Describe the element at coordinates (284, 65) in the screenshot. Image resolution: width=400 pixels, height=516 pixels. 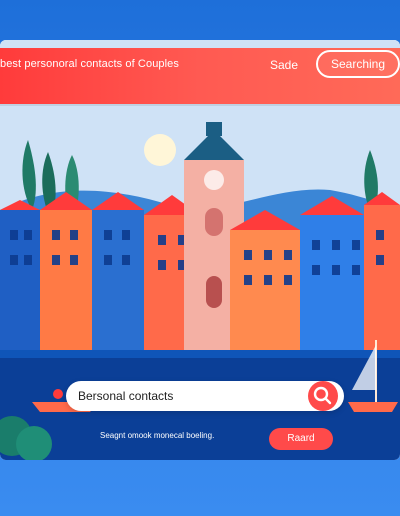
I see `nav-link: Sade` at that location.